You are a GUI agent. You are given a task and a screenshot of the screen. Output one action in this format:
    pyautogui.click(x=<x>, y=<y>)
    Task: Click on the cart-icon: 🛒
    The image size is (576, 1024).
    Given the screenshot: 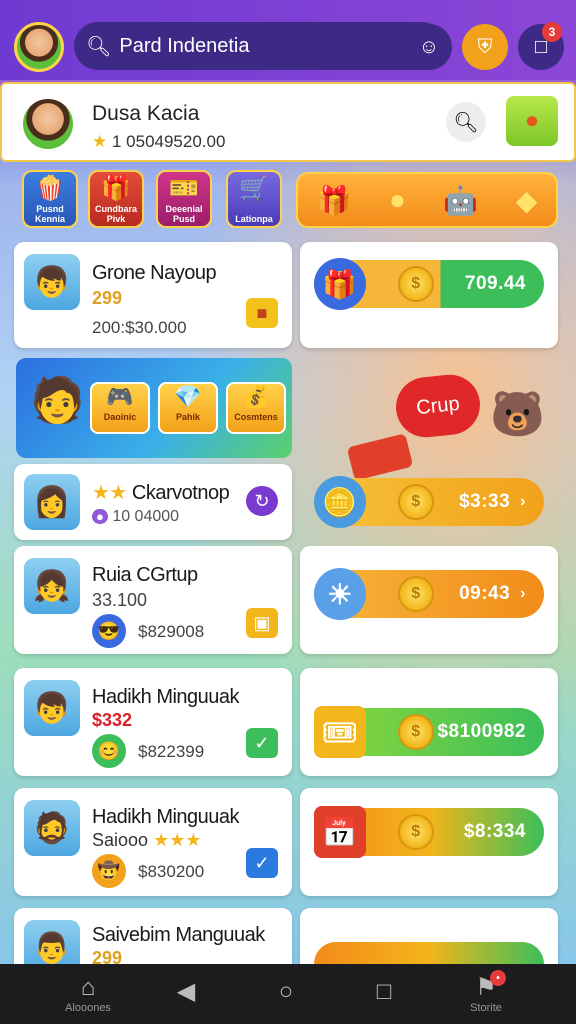 What is the action you would take?
    pyautogui.click(x=254, y=188)
    